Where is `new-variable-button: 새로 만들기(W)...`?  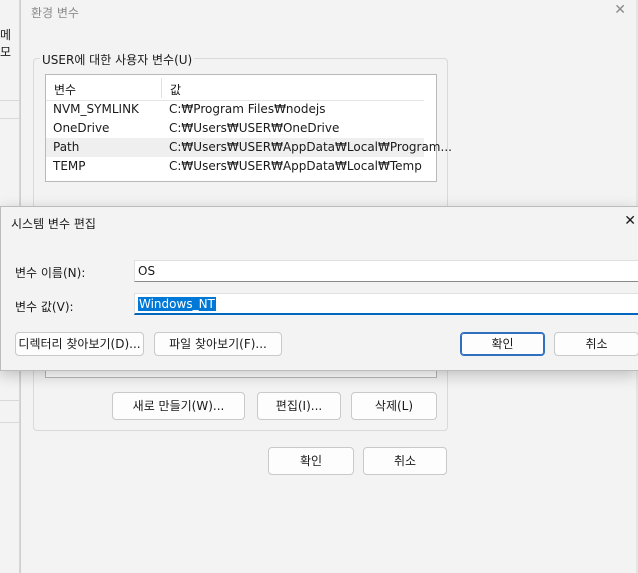
new-variable-button: 새로 만들기(W)... is located at coordinates (178, 406).